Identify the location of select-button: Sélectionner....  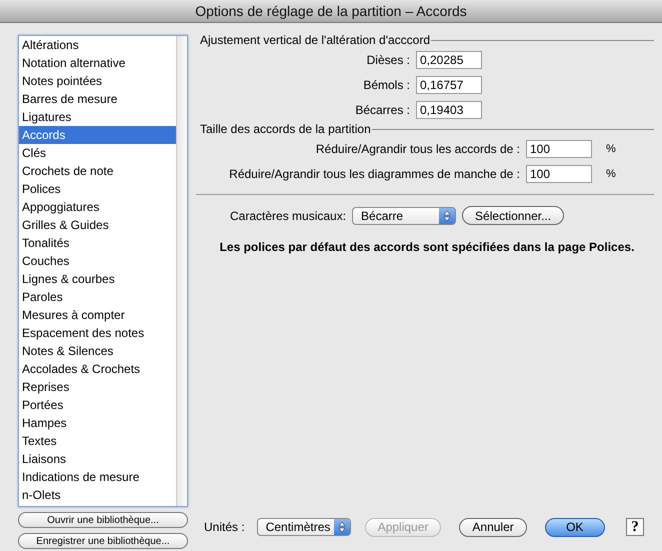
(513, 215).